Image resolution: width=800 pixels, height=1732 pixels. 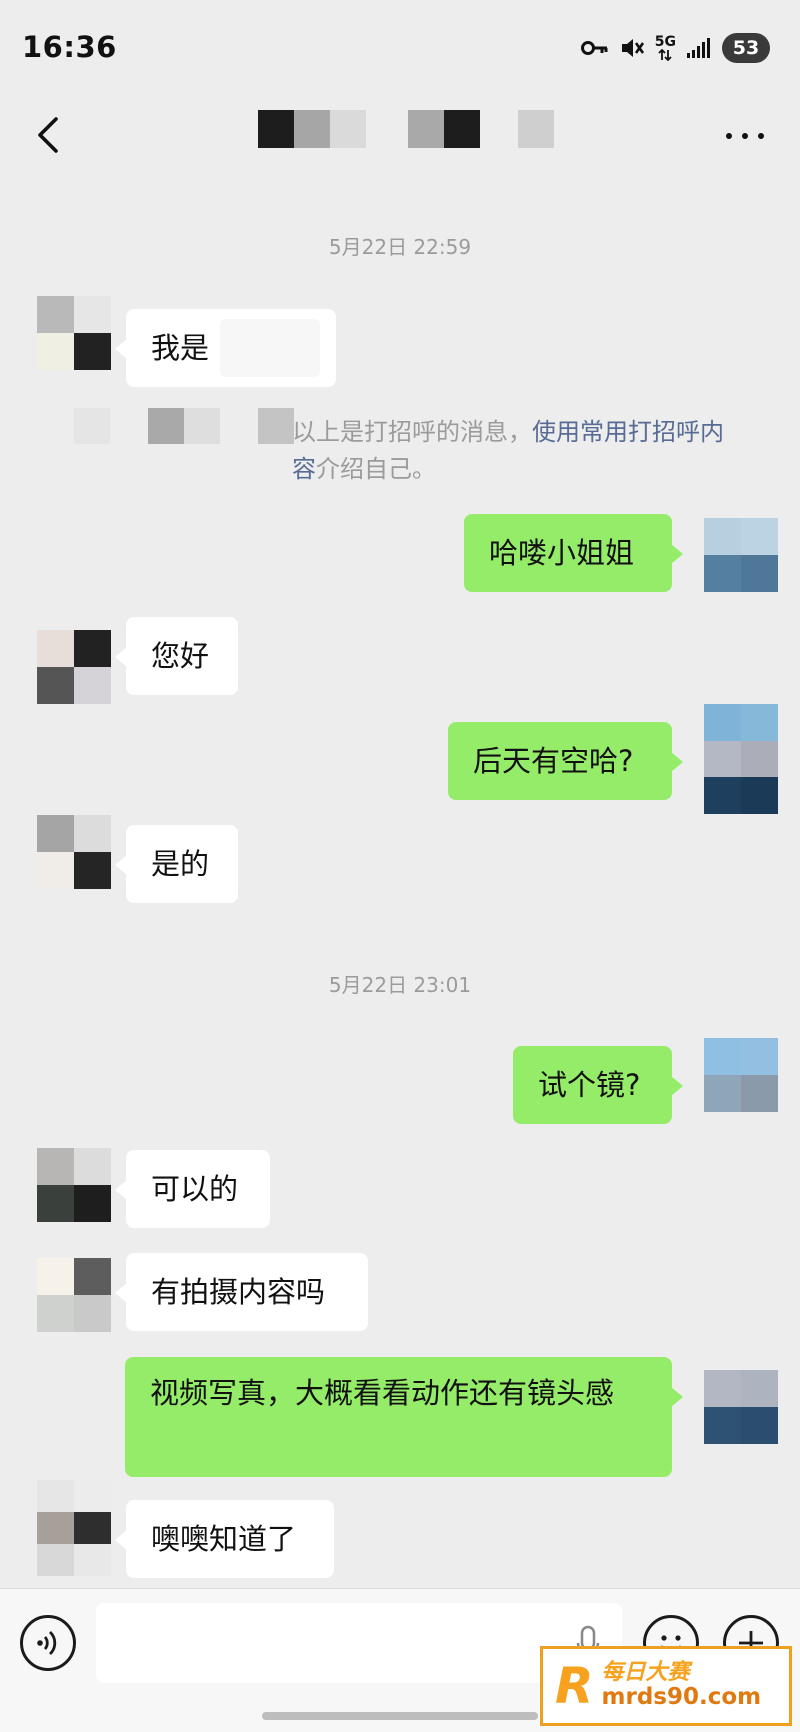 I want to click on message-text: 可以的, so click(x=195, y=1189).